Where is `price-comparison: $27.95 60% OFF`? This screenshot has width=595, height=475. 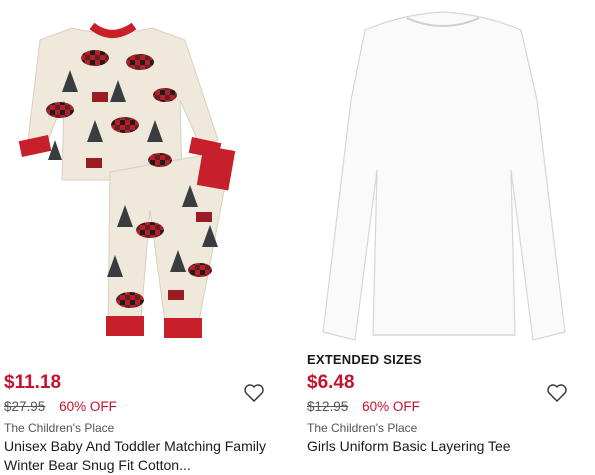 price-comparison: $27.95 60% OFF is located at coordinates (60, 406).